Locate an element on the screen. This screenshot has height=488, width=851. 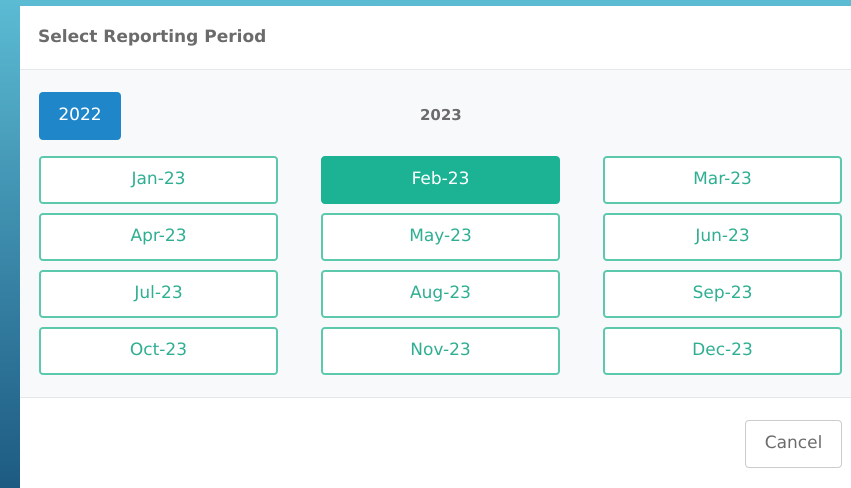
month-button: Sep-23 is located at coordinates (722, 294).